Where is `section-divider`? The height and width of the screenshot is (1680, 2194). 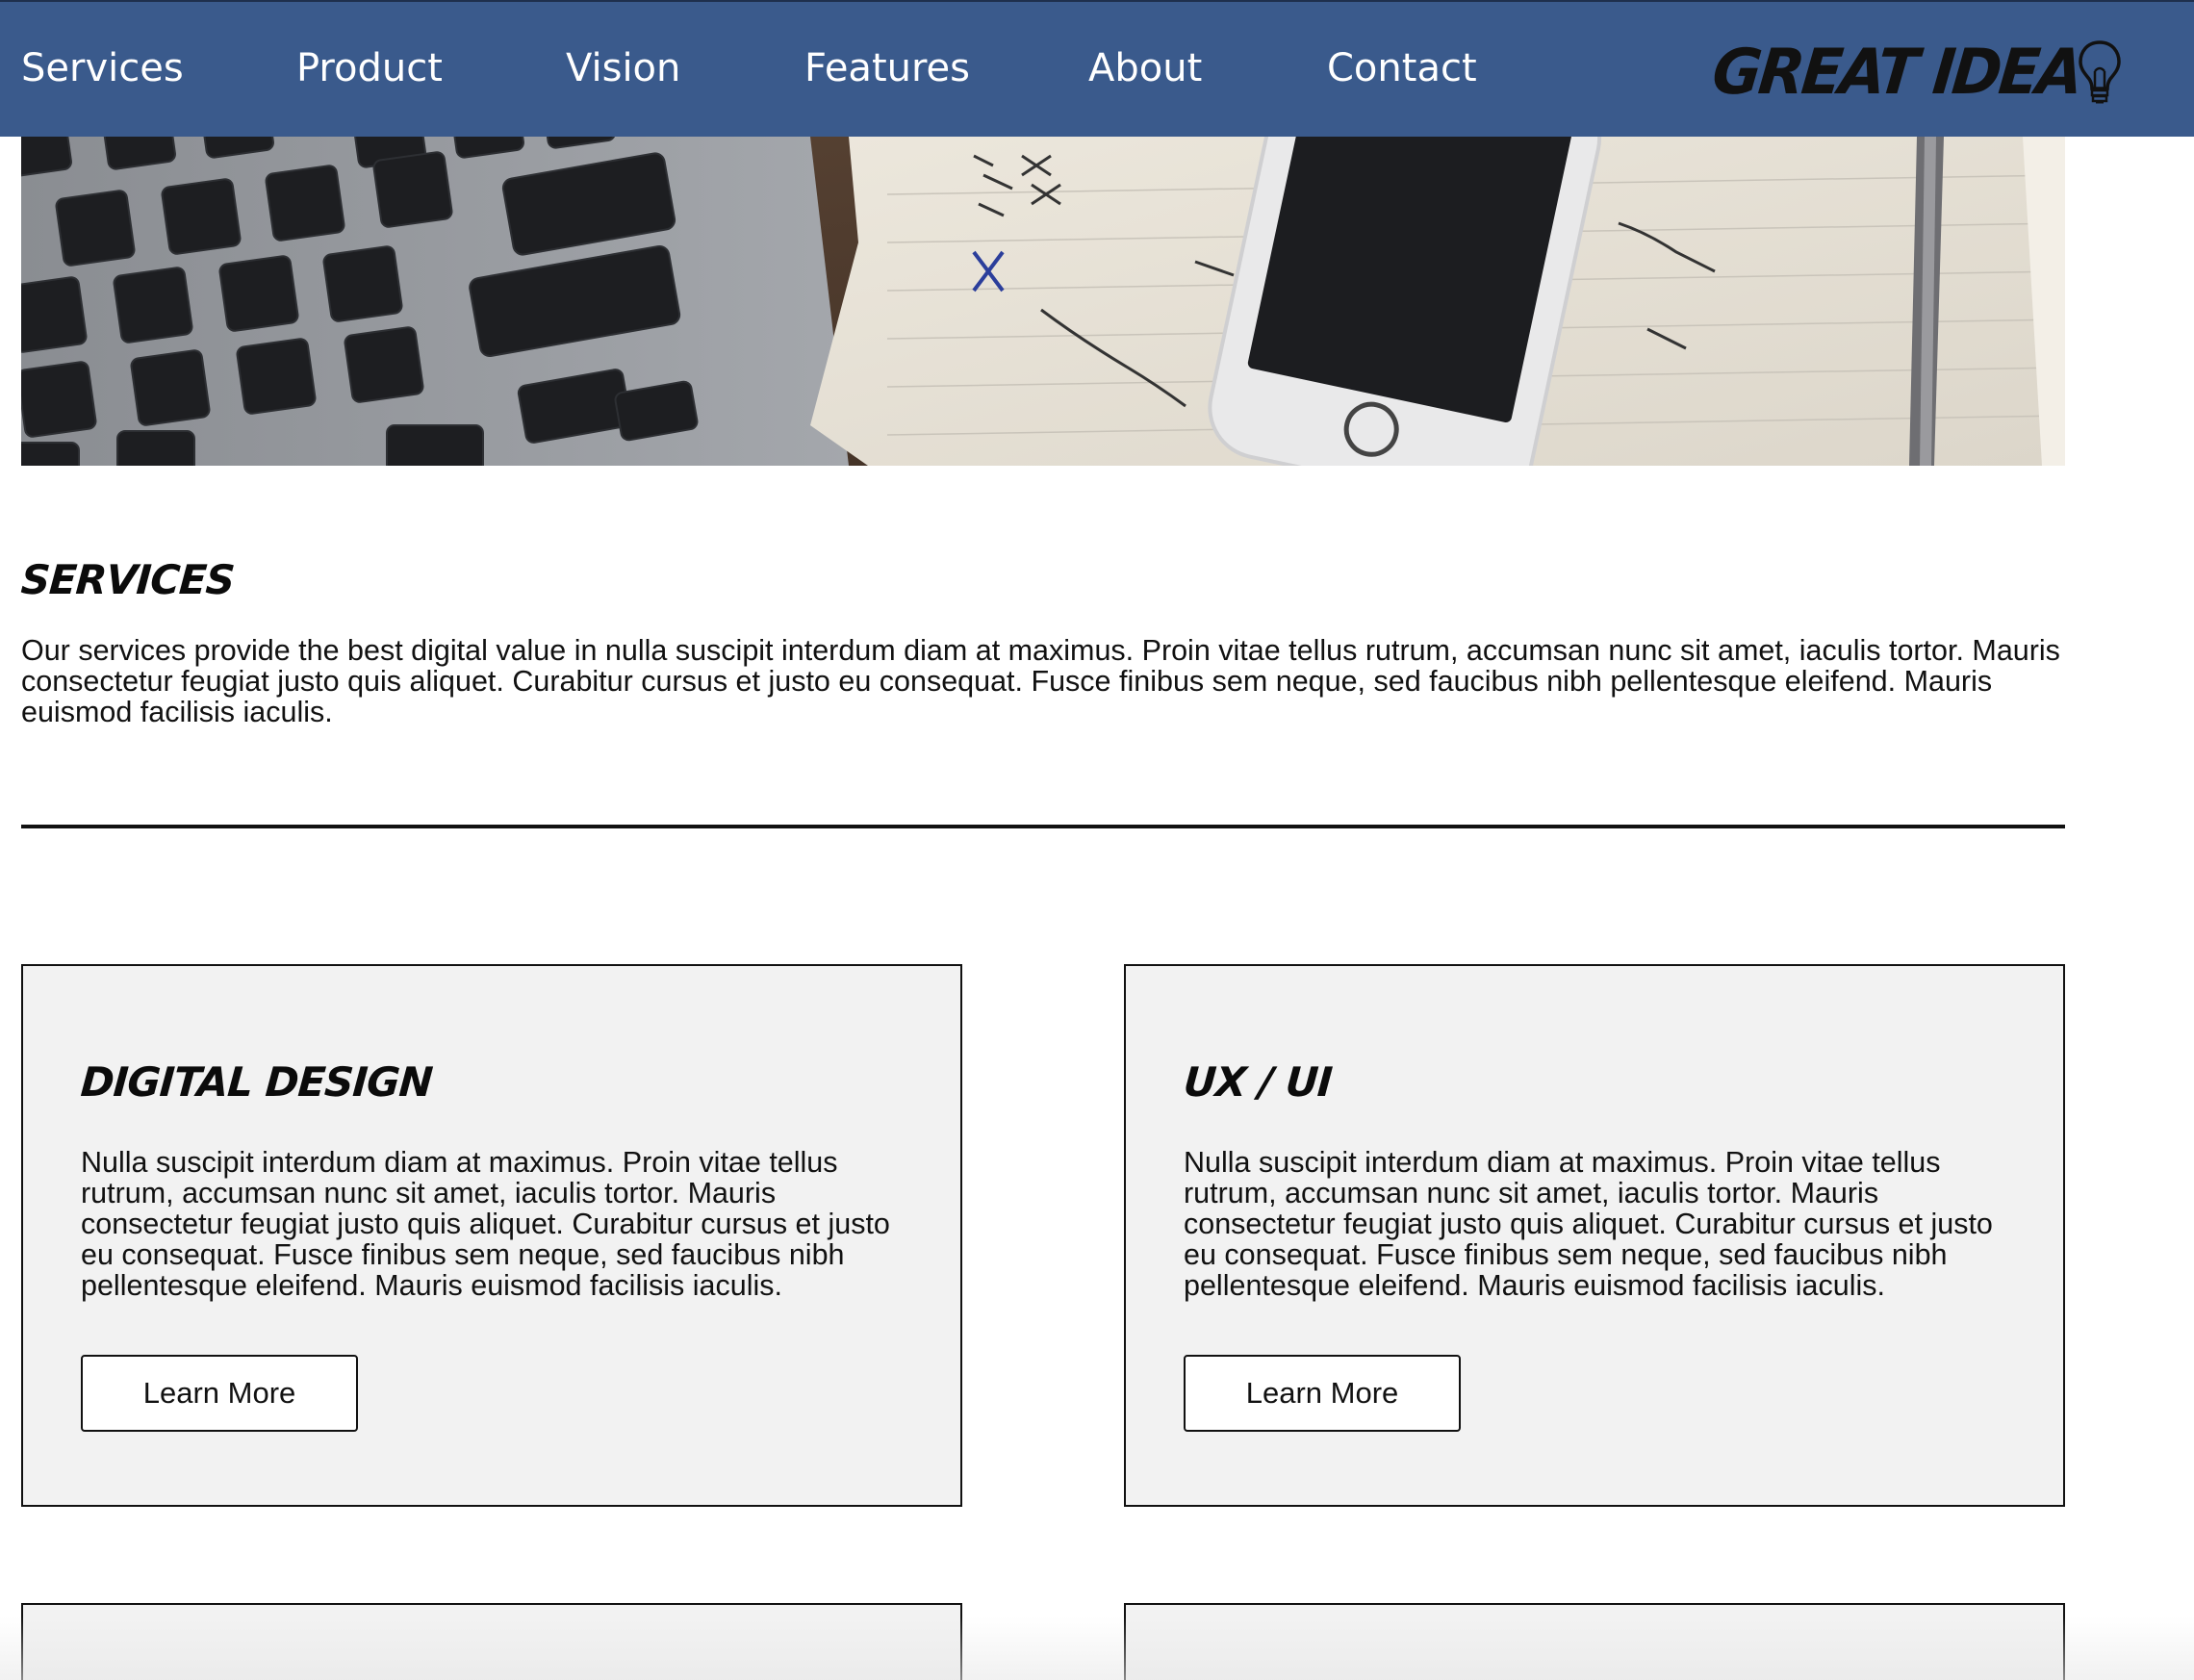
section-divider is located at coordinates (1043, 827).